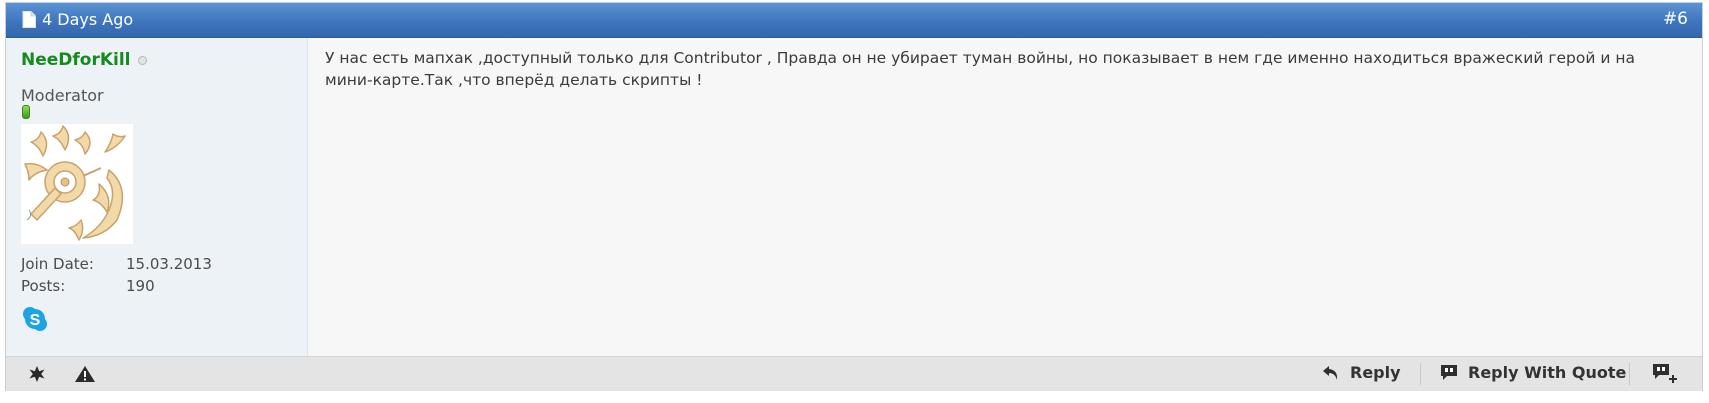  Describe the element at coordinates (140, 286) in the screenshot. I see `posts-value: 190` at that location.